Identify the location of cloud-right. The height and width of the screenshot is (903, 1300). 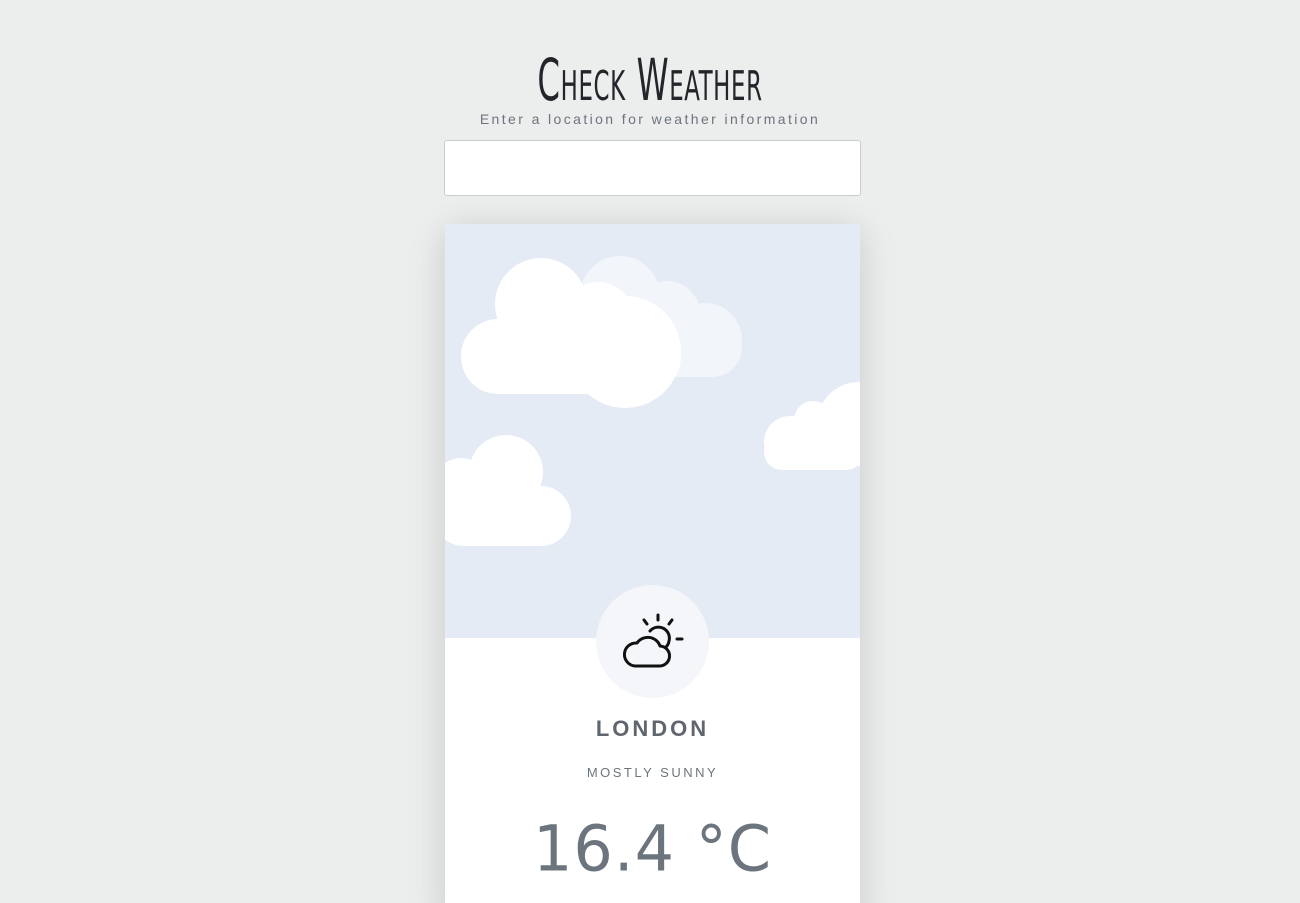
(812, 426).